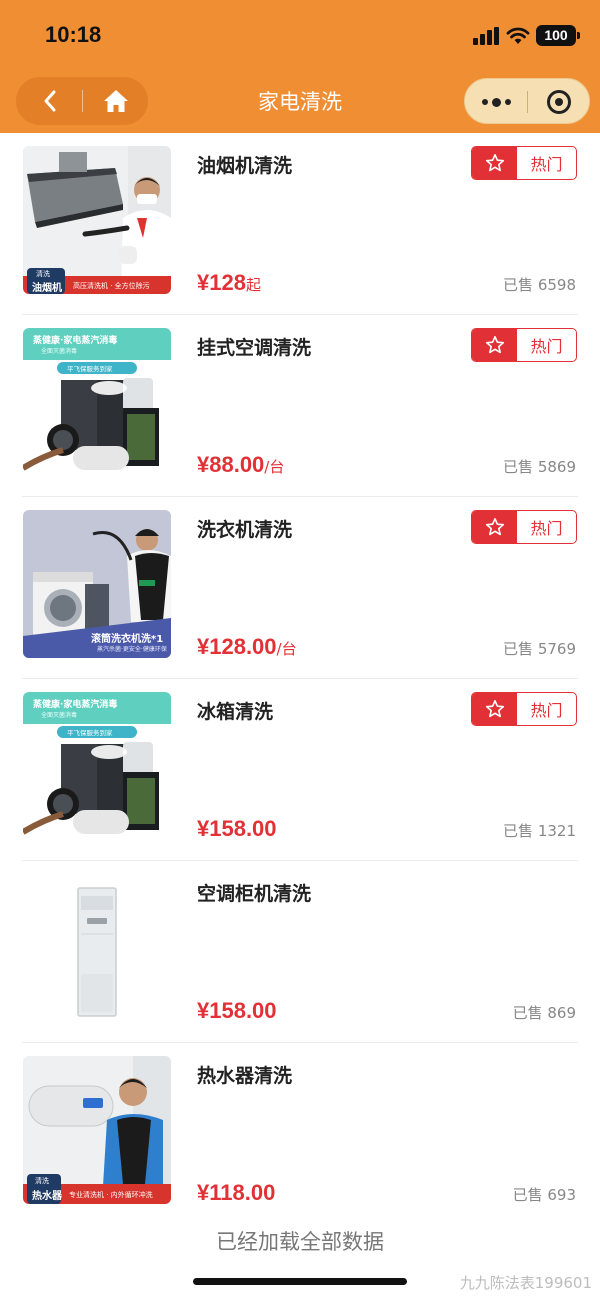  I want to click on item-price: ¥128.00/台, so click(247, 647).